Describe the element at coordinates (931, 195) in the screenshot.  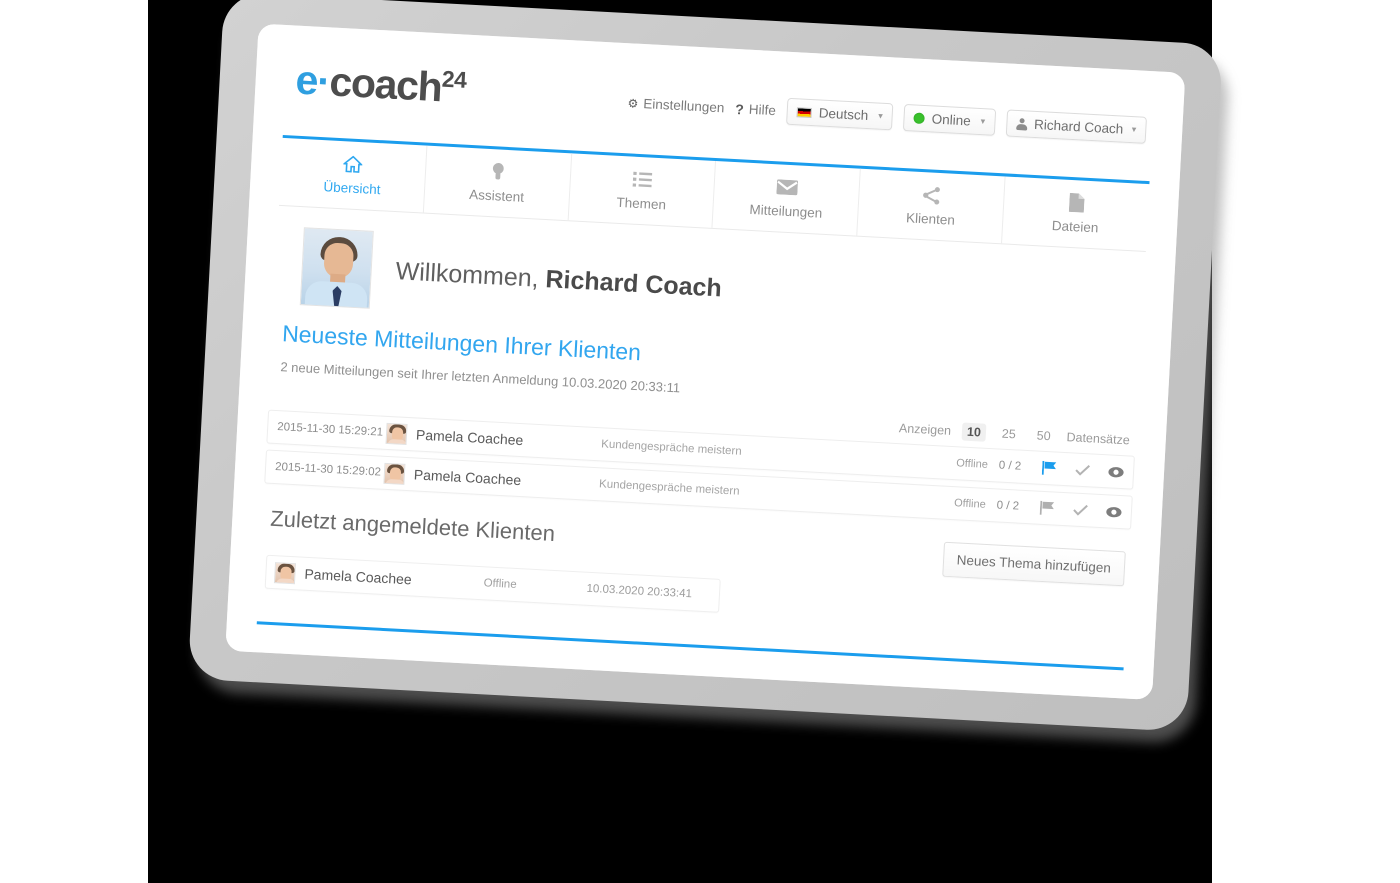
I see `share-icon` at that location.